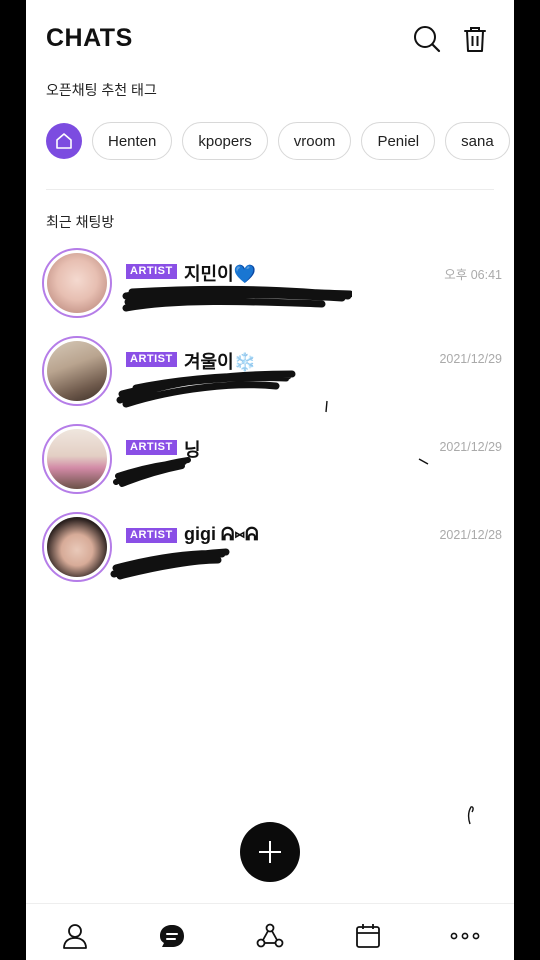 The height and width of the screenshot is (960, 540). I want to click on recommended-tags: Henten kpopers vroom Peniel sana, so click(280, 141).